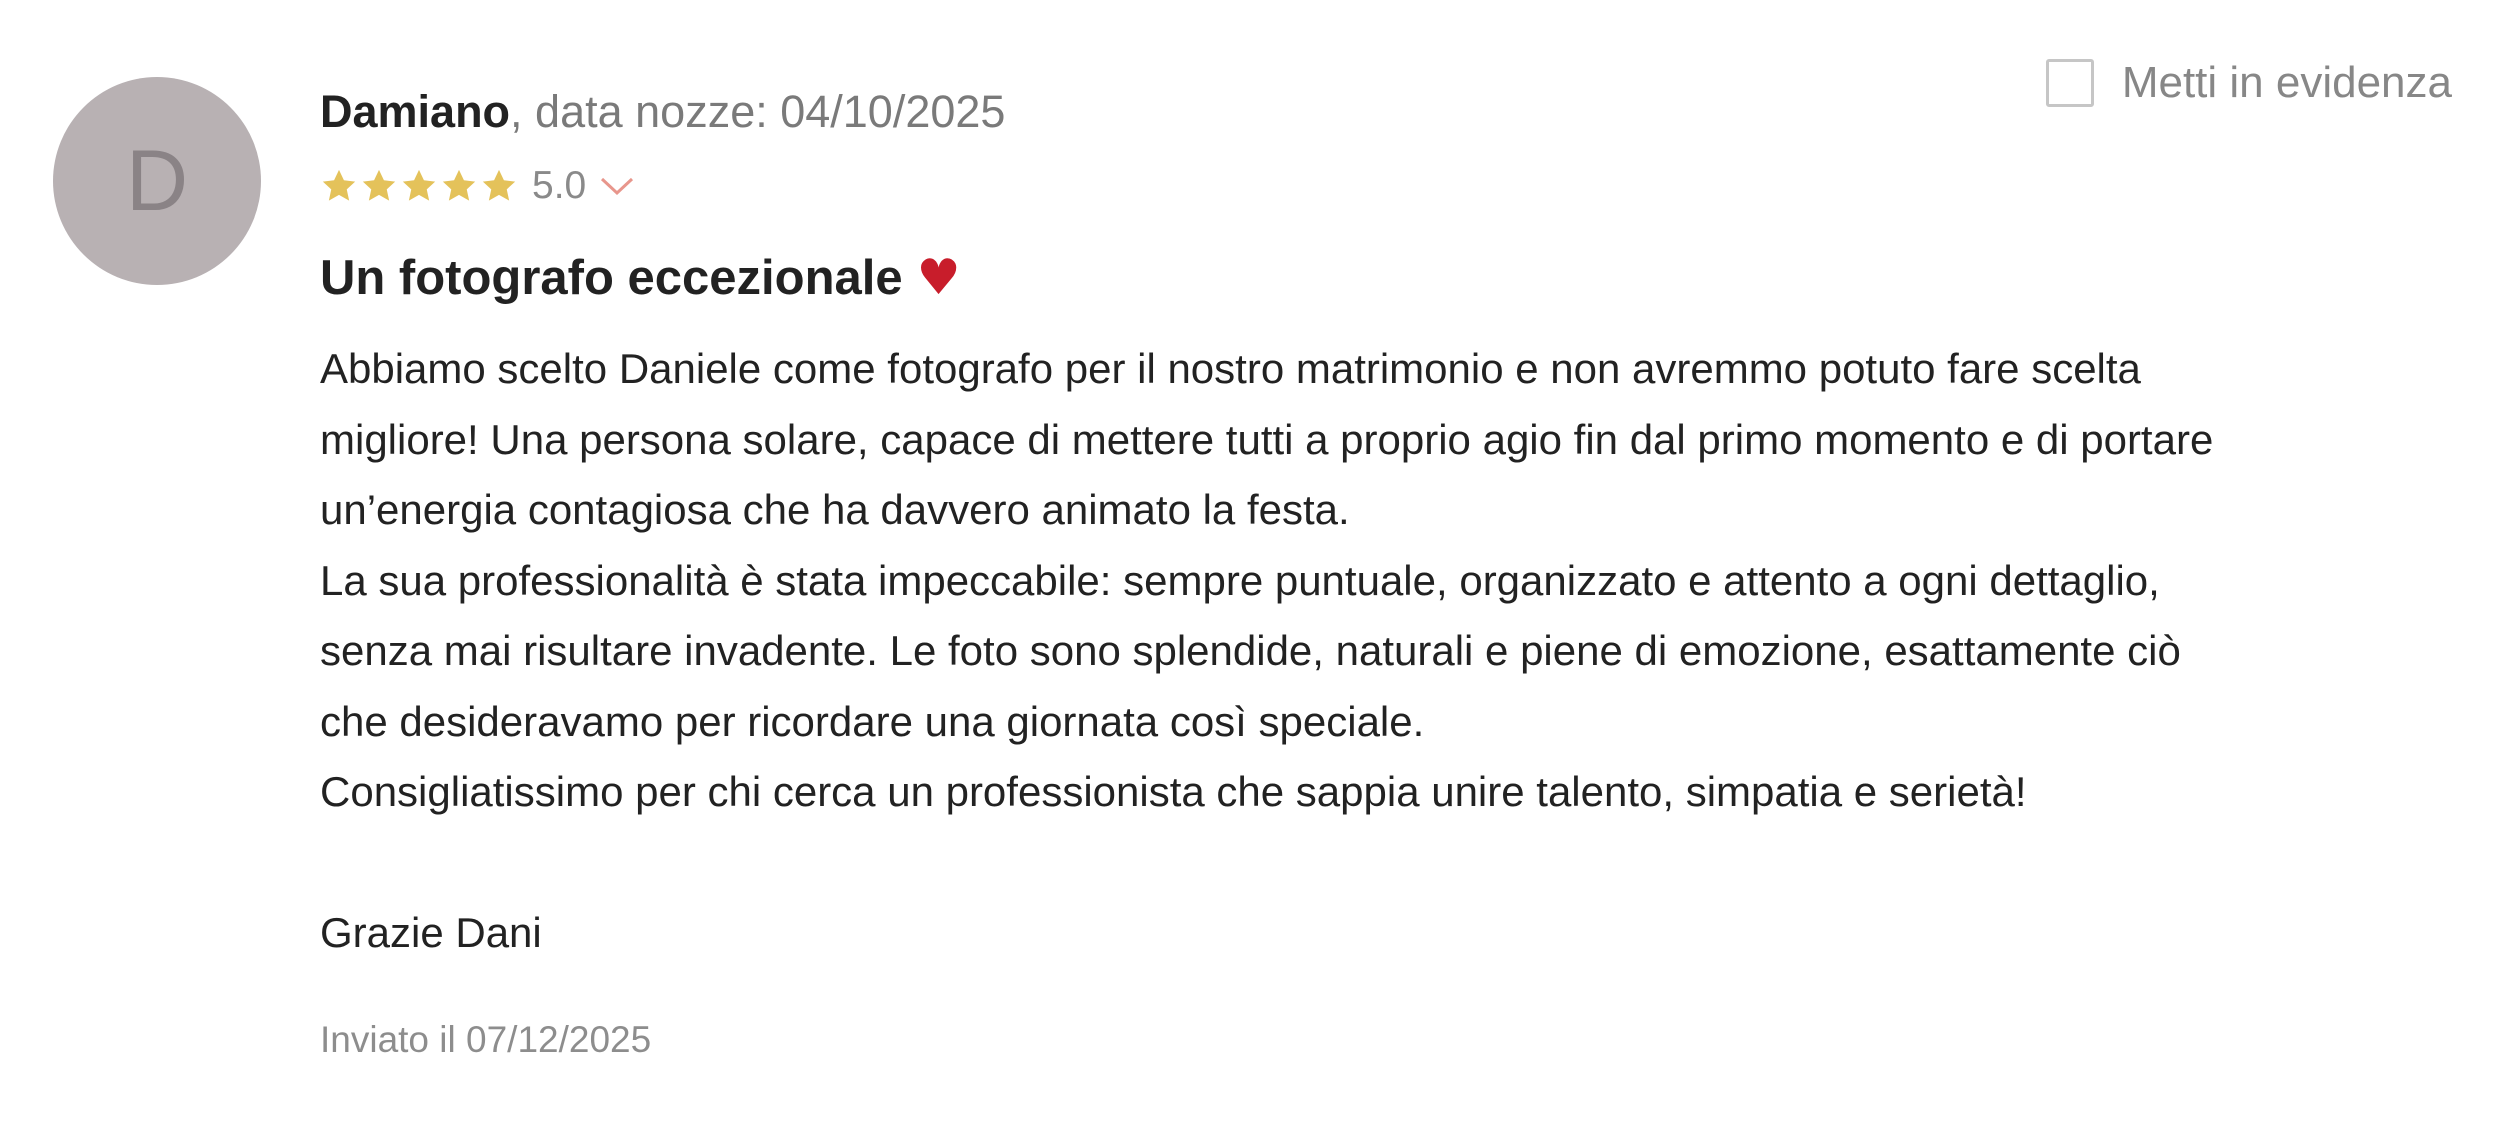  What do you see at coordinates (1390, 186) in the screenshot?
I see `rating-toggle: 5.0` at bounding box center [1390, 186].